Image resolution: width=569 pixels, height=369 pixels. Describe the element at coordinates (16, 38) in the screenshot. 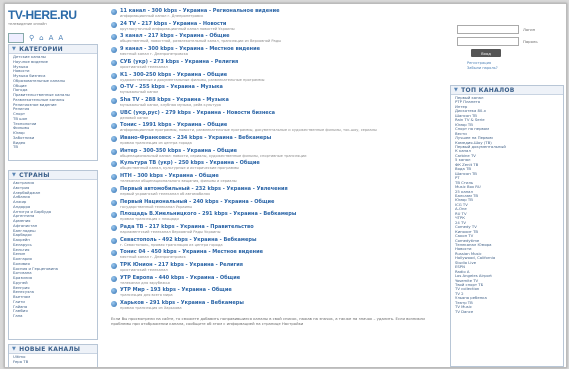

I see `language-select` at that location.